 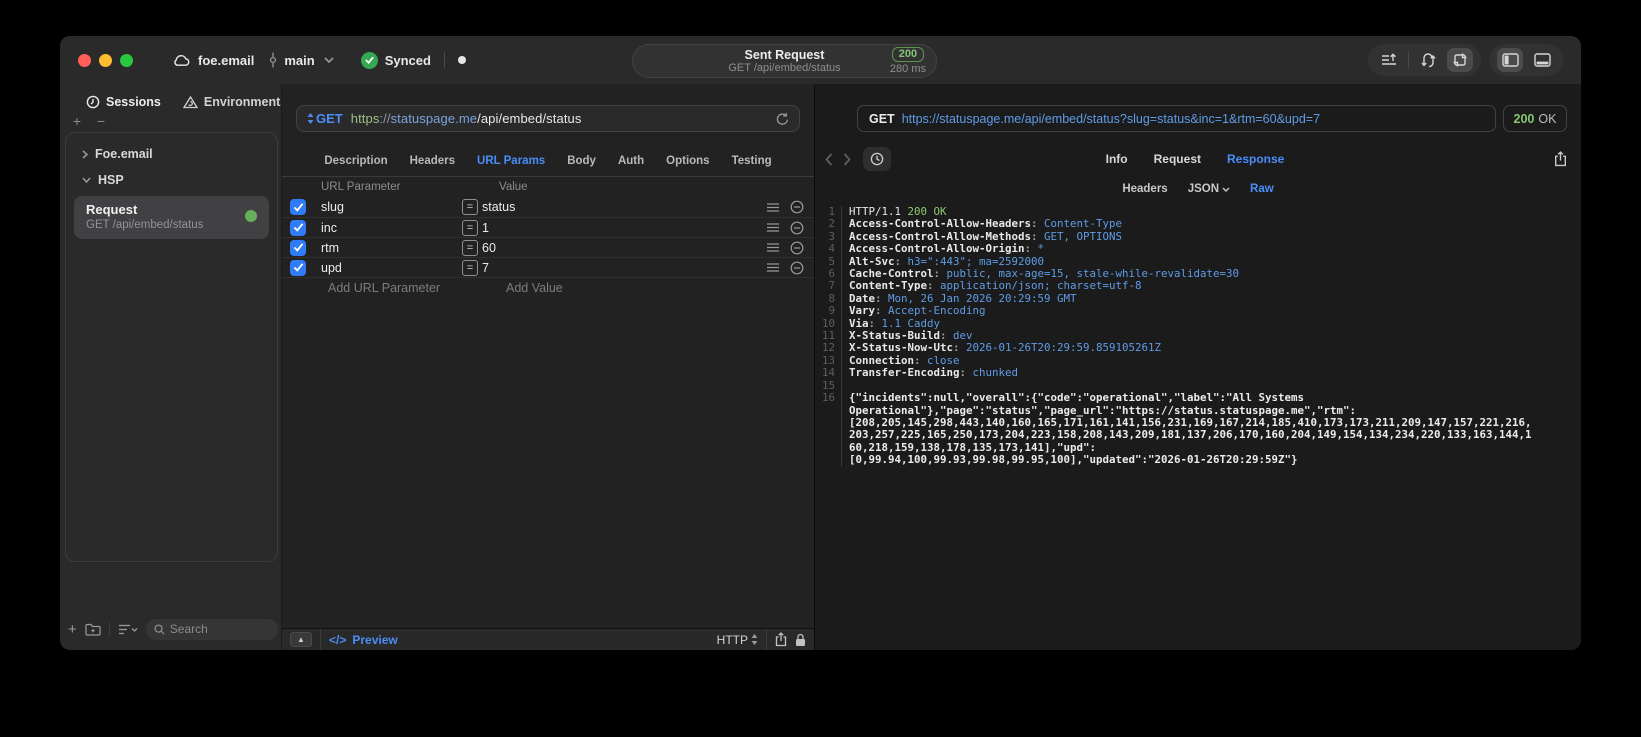 What do you see at coordinates (831, 249) in the screenshot?
I see `line-number: 4` at bounding box center [831, 249].